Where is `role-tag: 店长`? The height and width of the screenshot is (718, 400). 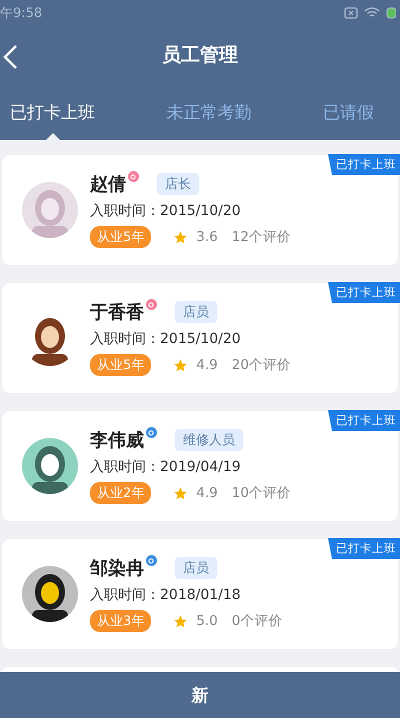 role-tag: 店长 is located at coordinates (178, 184).